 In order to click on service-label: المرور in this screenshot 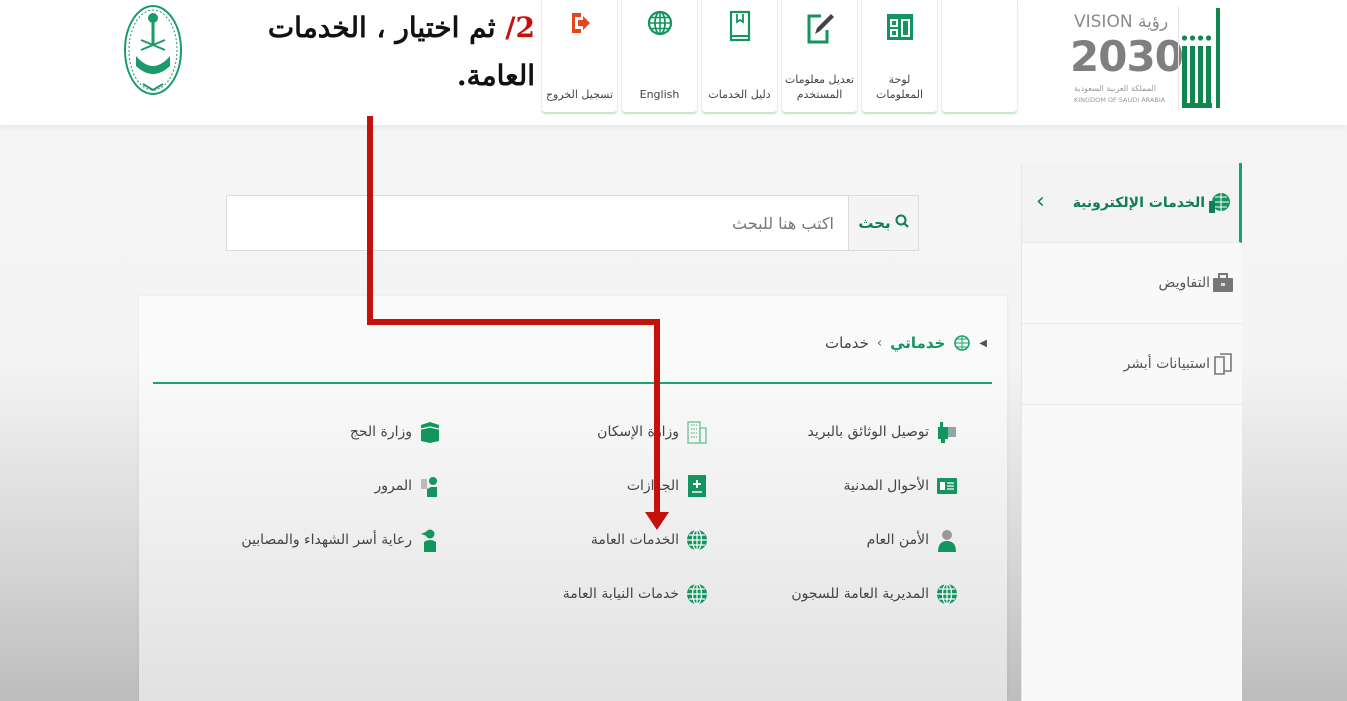, I will do `click(393, 486)`.